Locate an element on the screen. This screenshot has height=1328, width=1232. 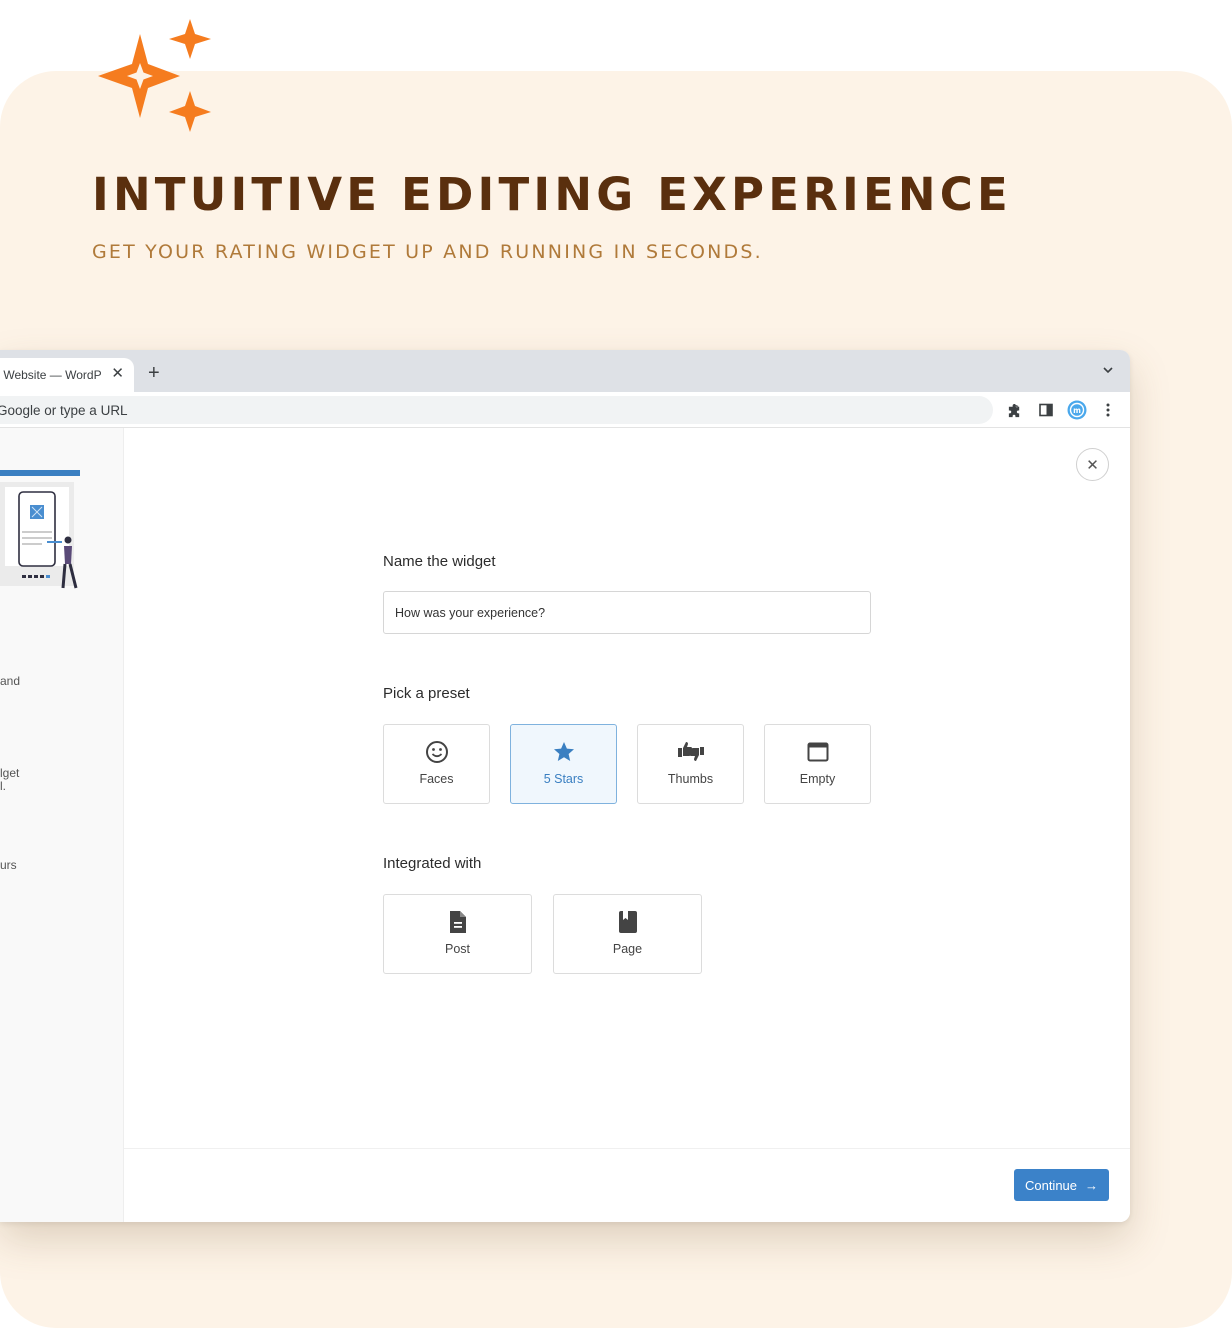
continue-label: Continue is located at coordinates (1051, 1185).